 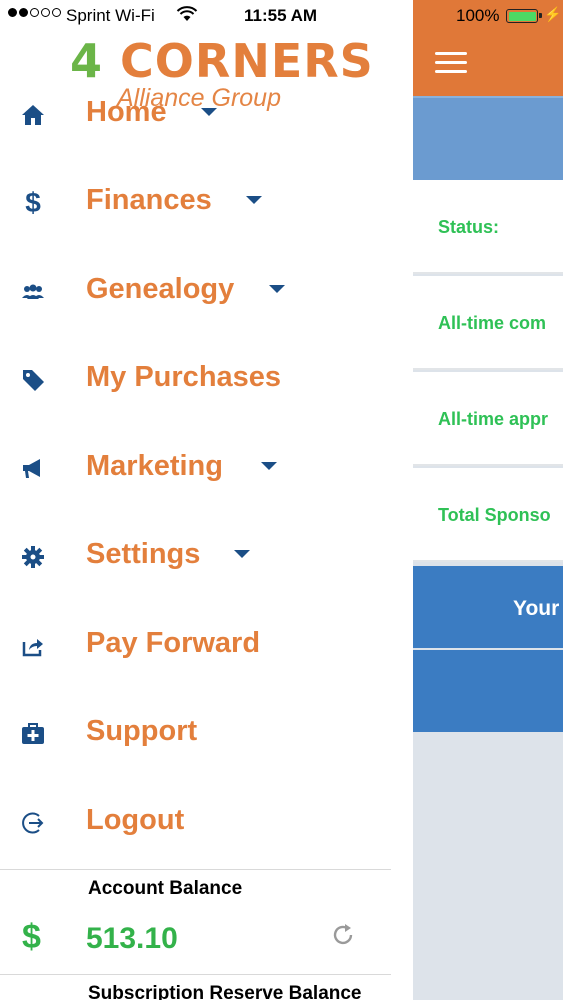 I want to click on secondary-action-bar, so click(x=488, y=691).